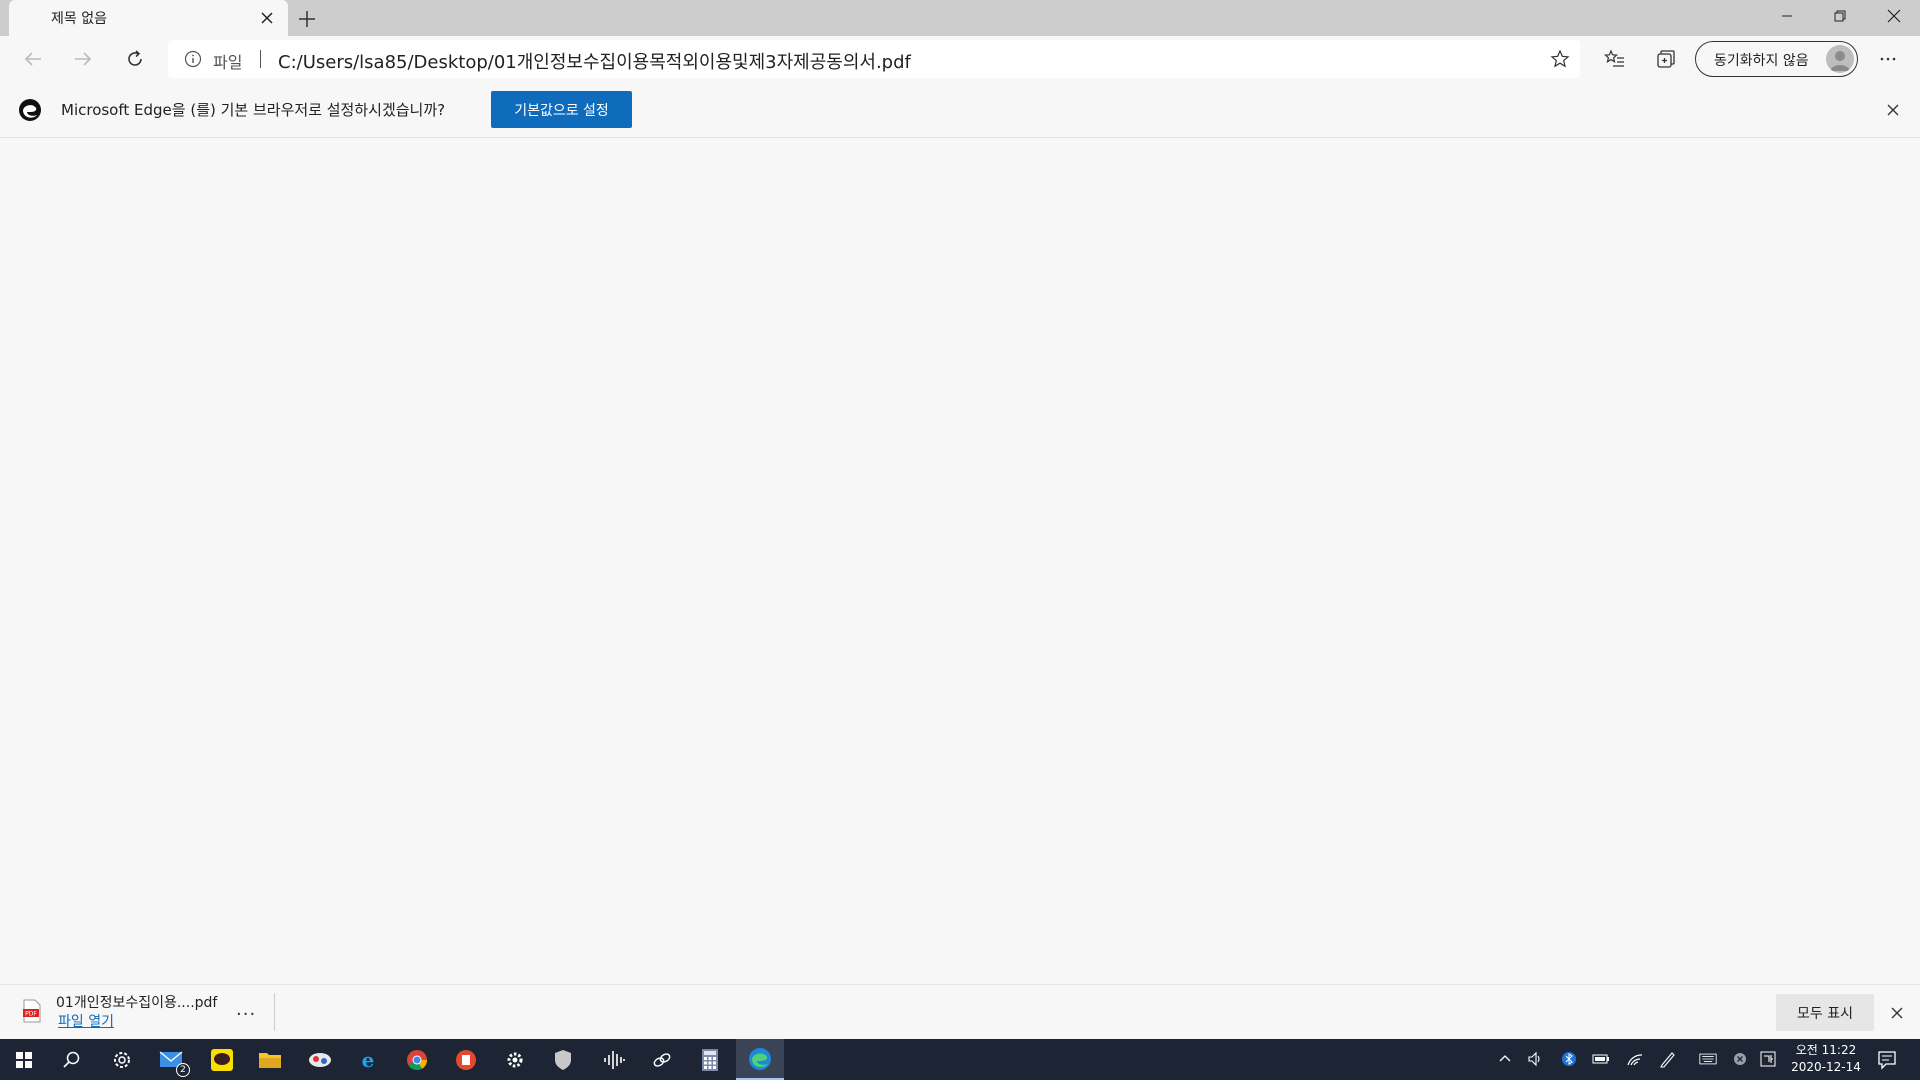 The width and height of the screenshot is (1920, 1080). What do you see at coordinates (1897, 1013) in the screenshot?
I see `download-bar-close-icon` at bounding box center [1897, 1013].